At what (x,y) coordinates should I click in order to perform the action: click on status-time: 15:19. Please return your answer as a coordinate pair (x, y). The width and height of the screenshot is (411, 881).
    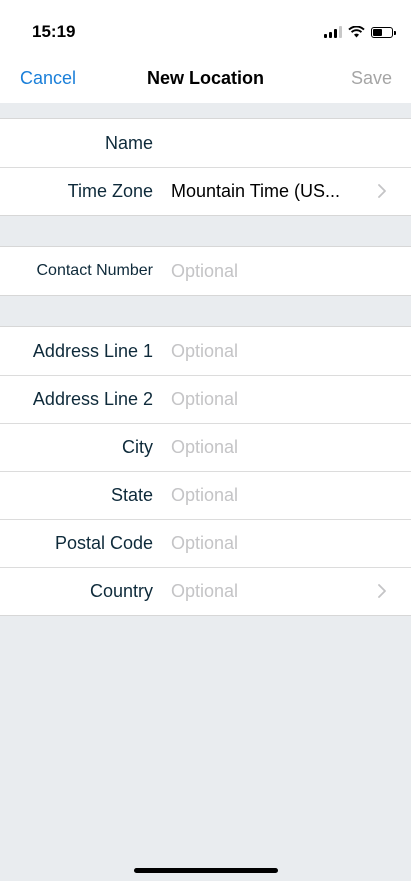
    Looking at the image, I should click on (54, 31).